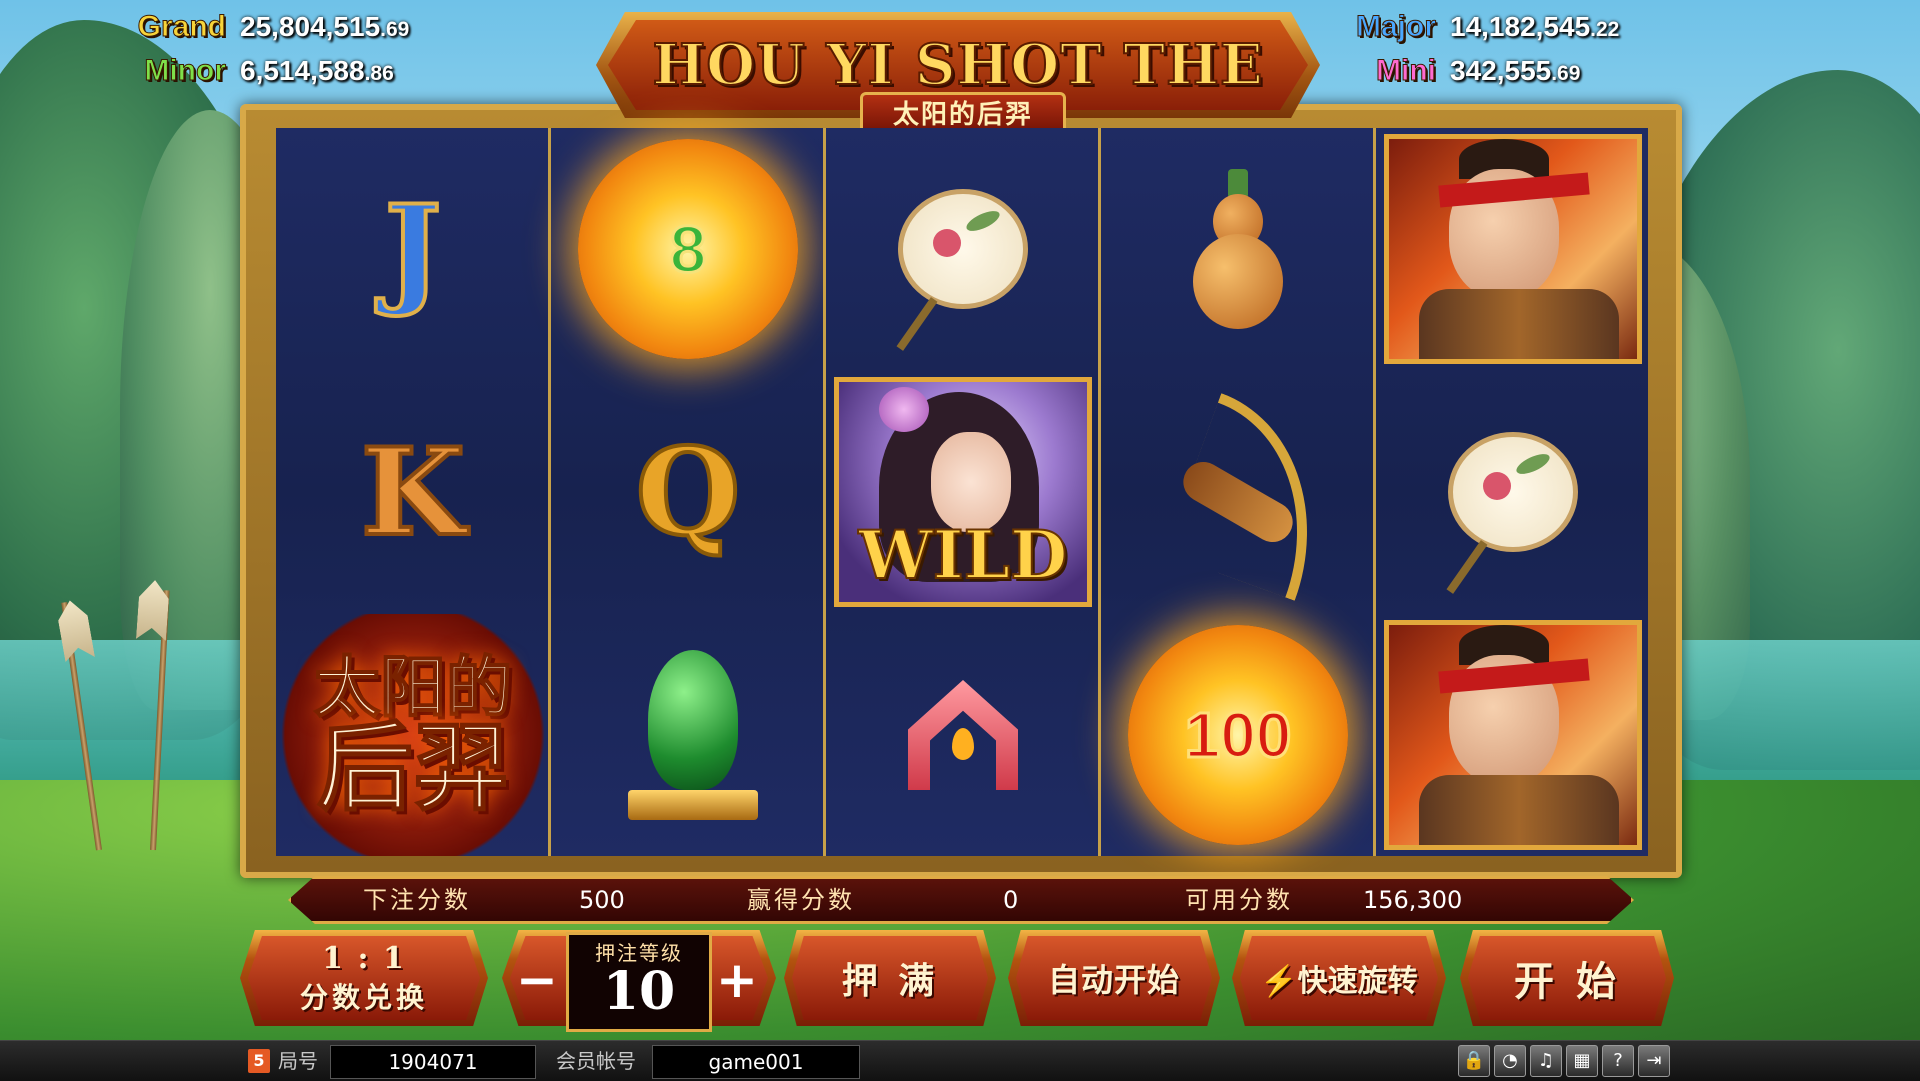 The image size is (1920, 1081). Describe the element at coordinates (801, 900) in the screenshot. I see `win-label: 赢得分数` at that location.